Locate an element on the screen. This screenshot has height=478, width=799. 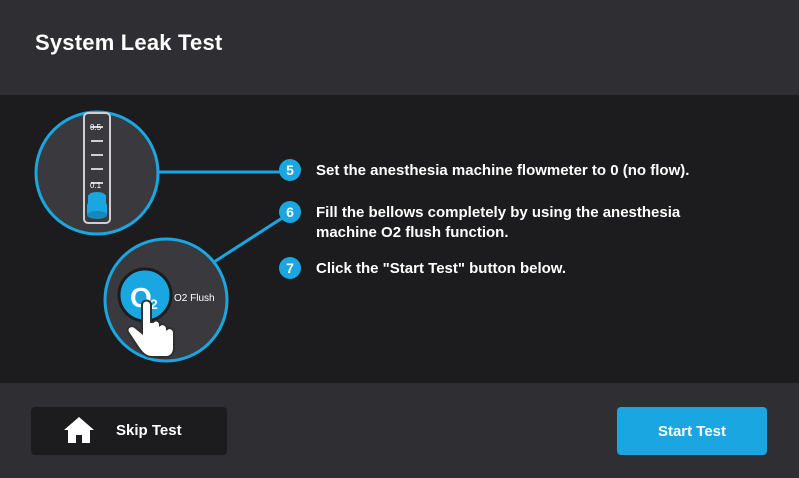
home-icon is located at coordinates (79, 430).